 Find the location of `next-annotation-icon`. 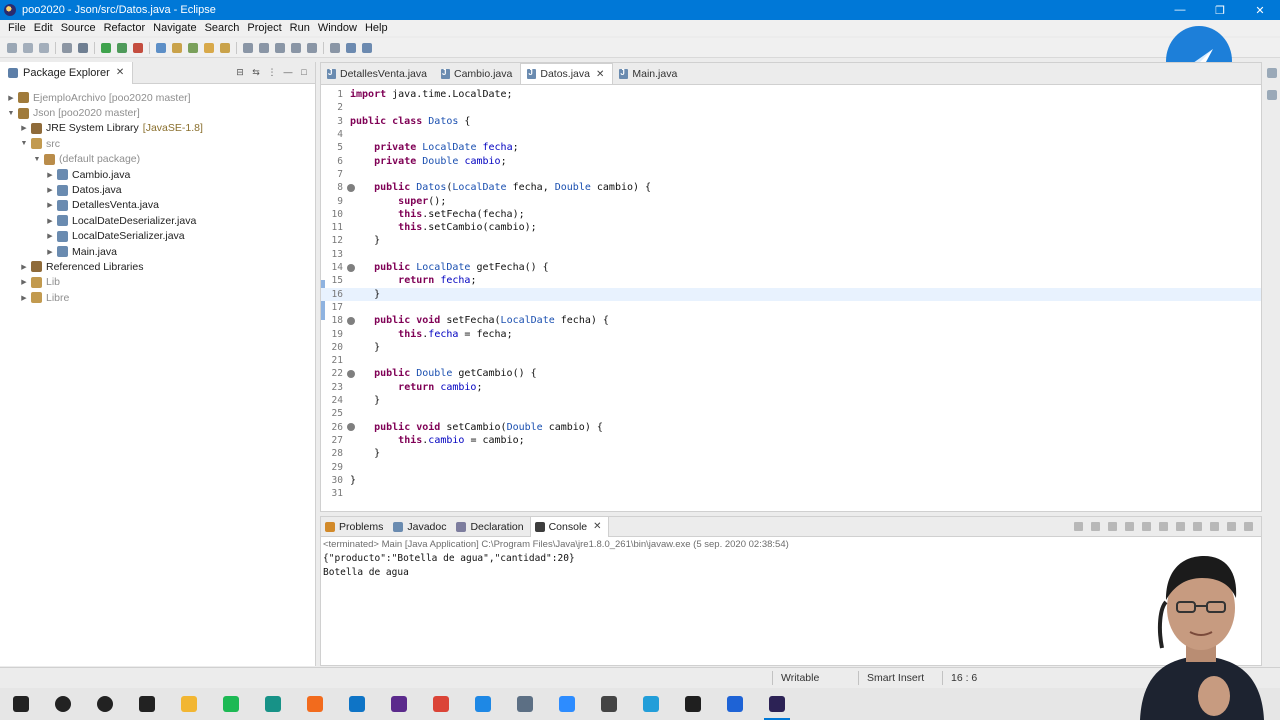

next-annotation-icon is located at coordinates (248, 47).